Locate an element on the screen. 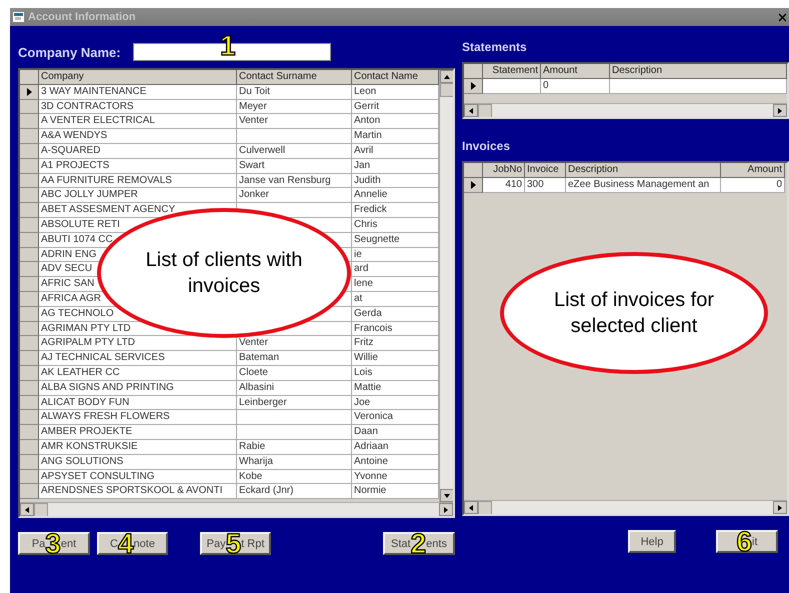 The height and width of the screenshot is (593, 789). table-cell: Francois is located at coordinates (395, 329).